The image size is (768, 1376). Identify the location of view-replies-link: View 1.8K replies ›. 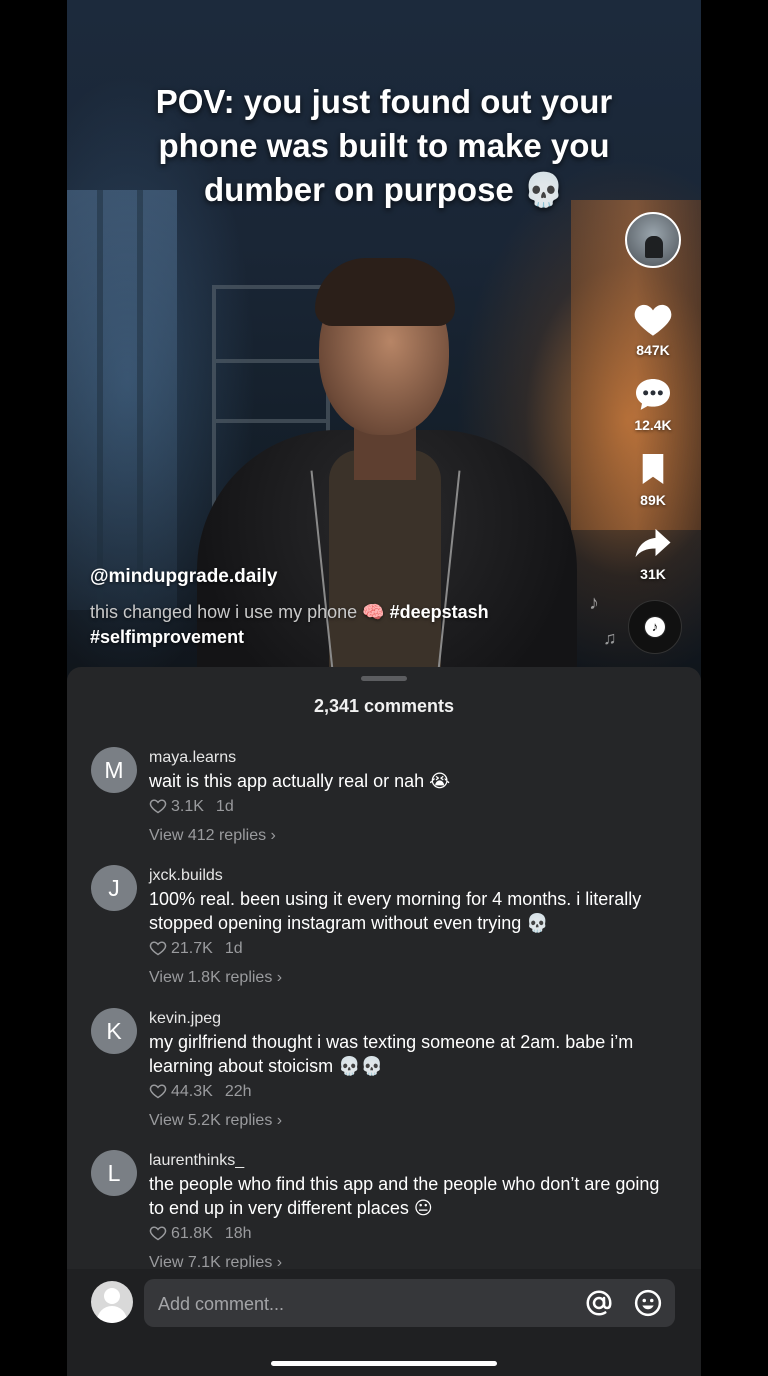
(414, 978).